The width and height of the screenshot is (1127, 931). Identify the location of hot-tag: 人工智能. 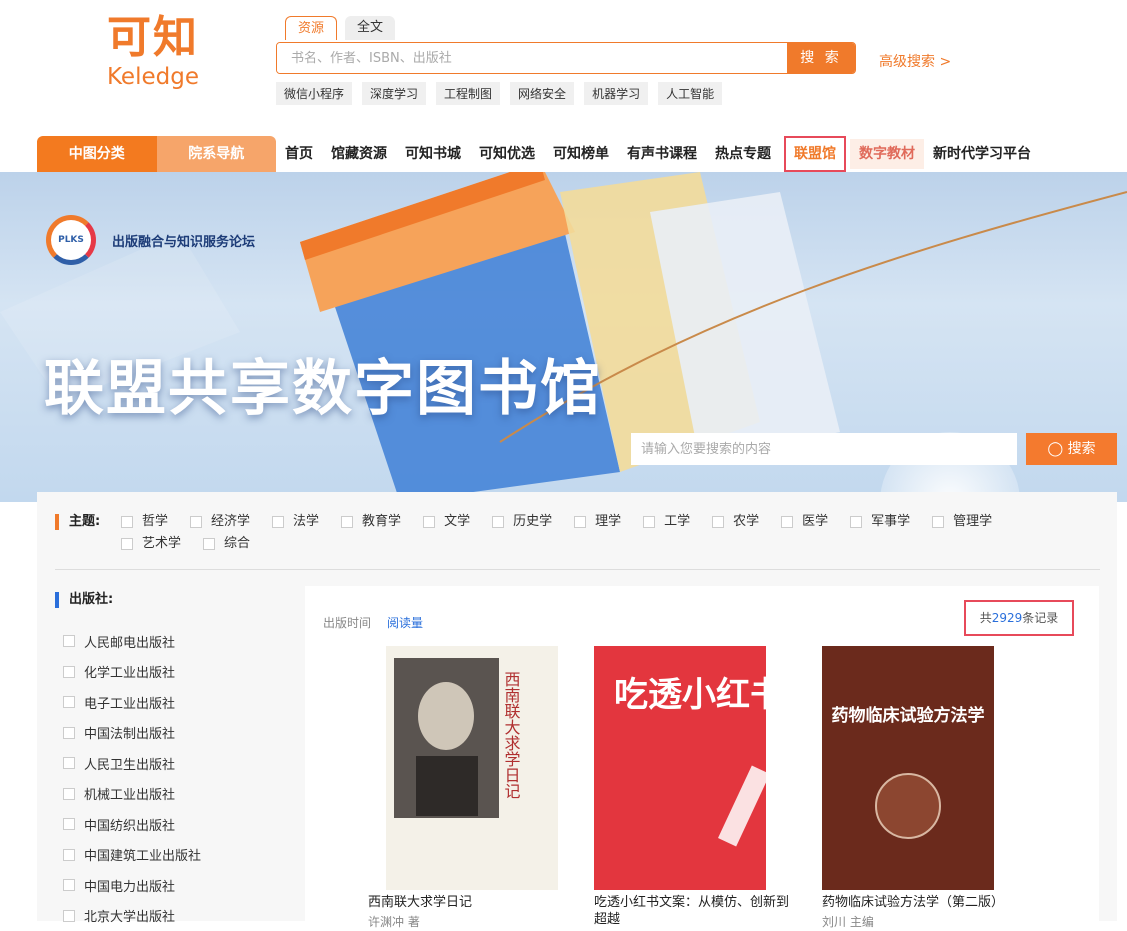
(690, 93).